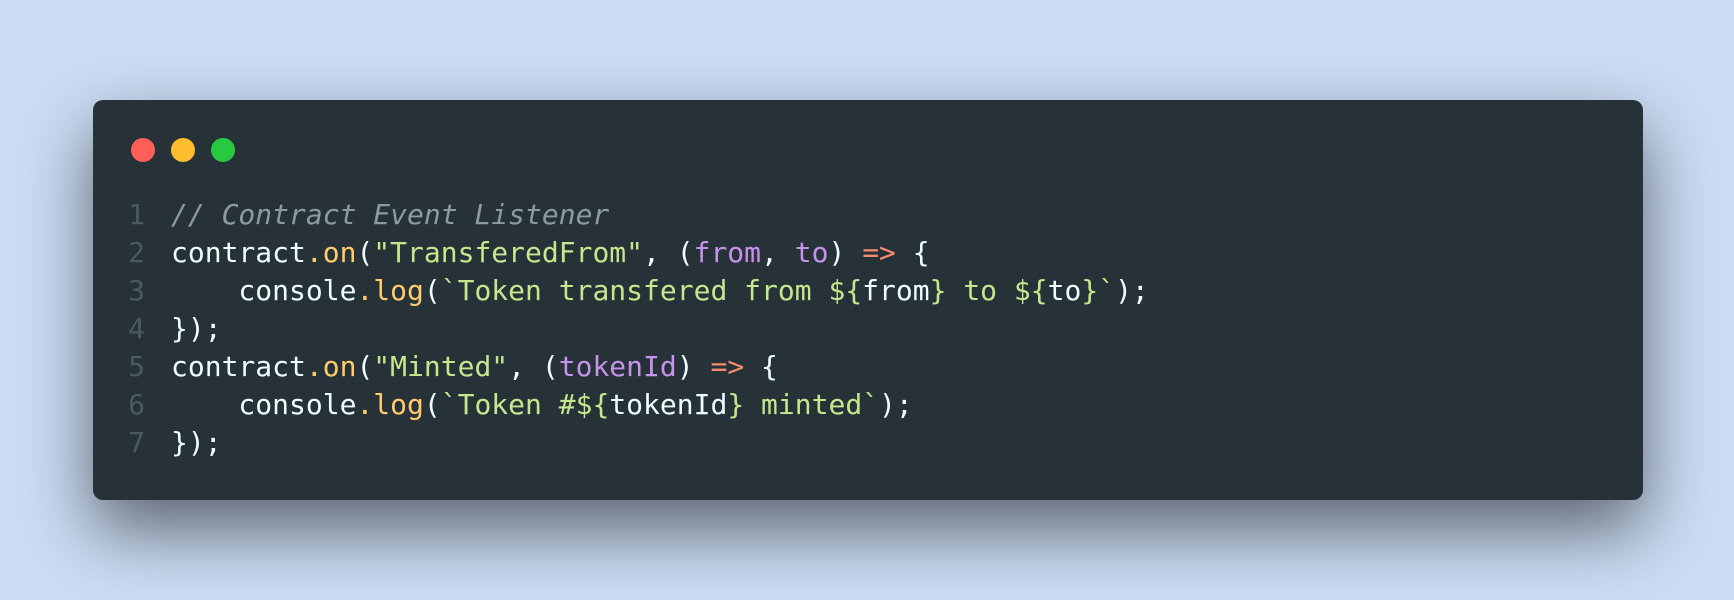  What do you see at coordinates (651, 290) in the screenshot?
I see `code-token: `Token transfered from ${` at bounding box center [651, 290].